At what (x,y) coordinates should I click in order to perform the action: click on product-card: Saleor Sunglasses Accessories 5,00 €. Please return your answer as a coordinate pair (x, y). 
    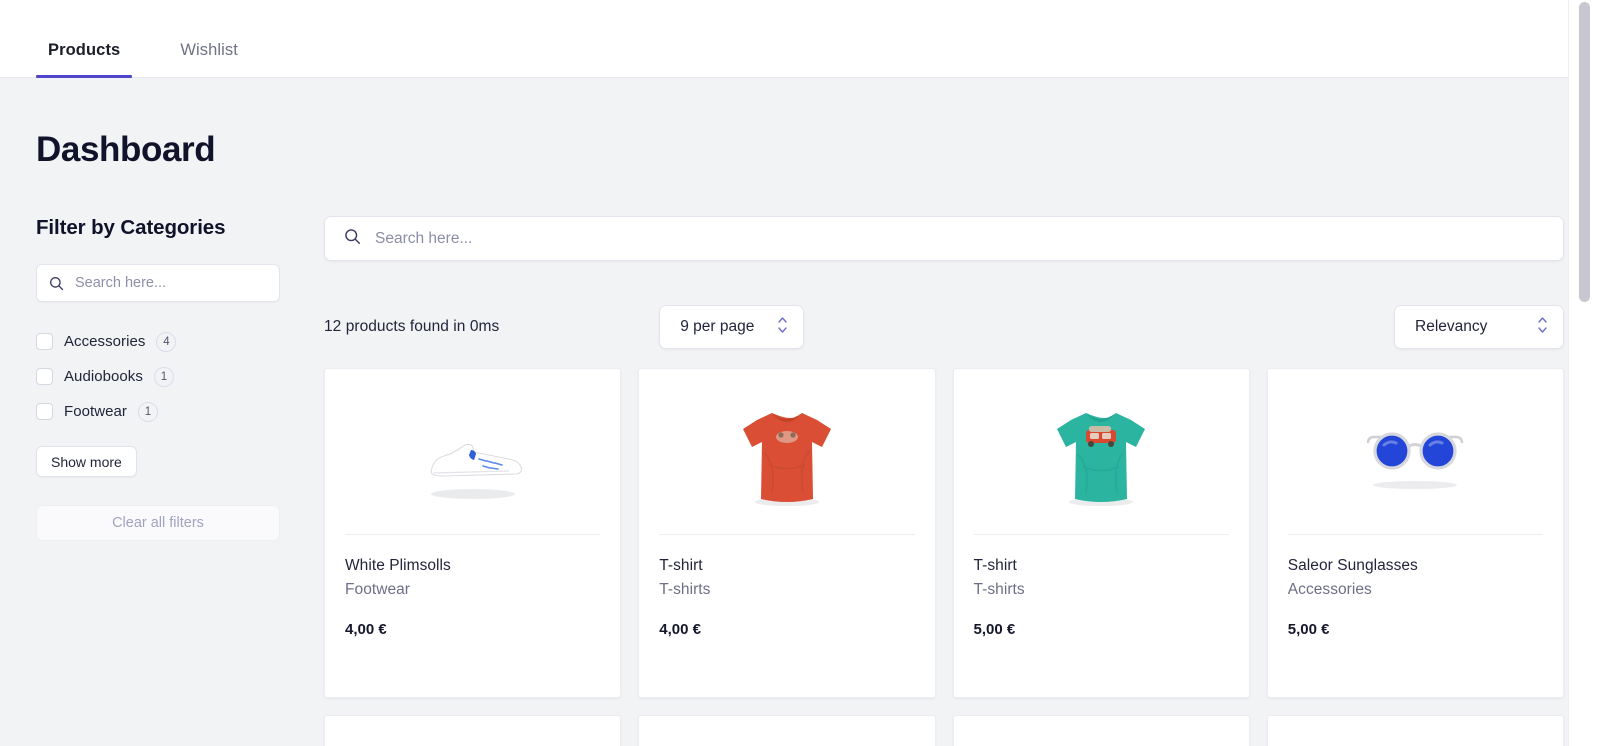
    Looking at the image, I should click on (1415, 533).